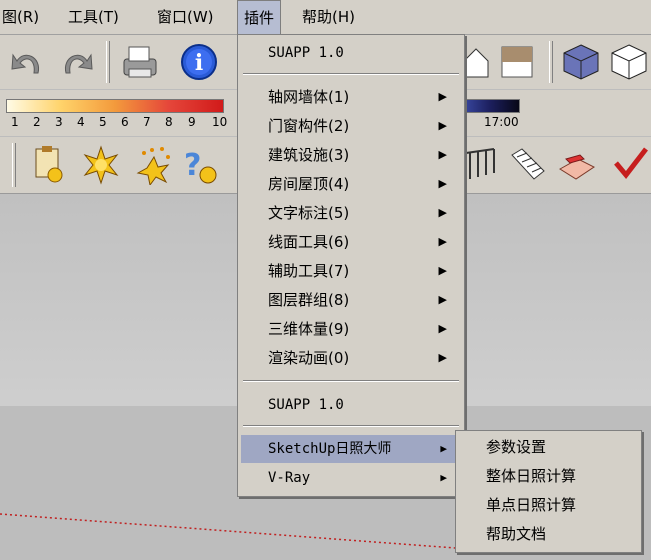  Describe the element at coordinates (309, 271) in the screenshot. I see `menu-item-label: 辅助工具(7)` at that location.